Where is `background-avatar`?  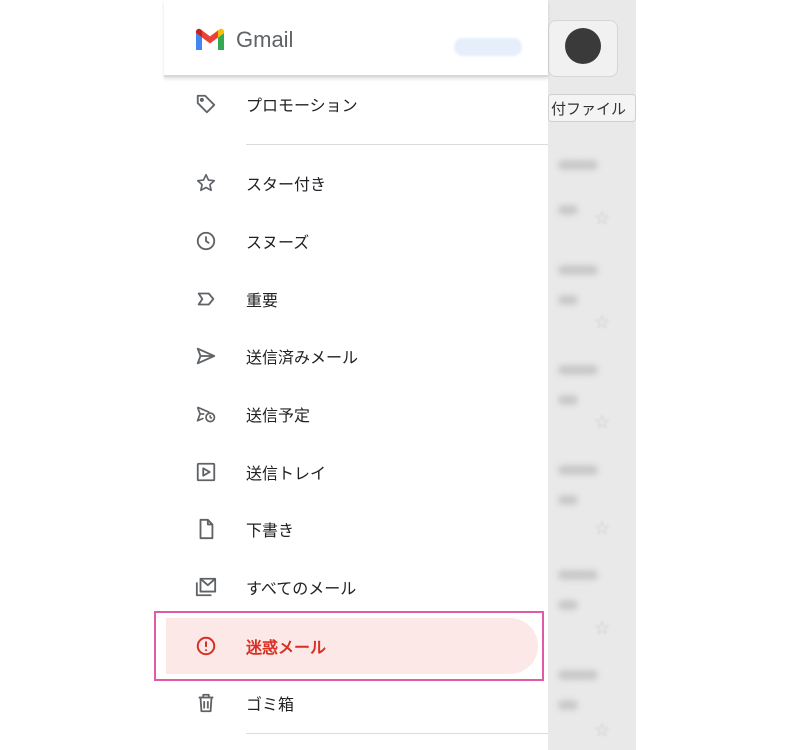
background-avatar is located at coordinates (583, 46).